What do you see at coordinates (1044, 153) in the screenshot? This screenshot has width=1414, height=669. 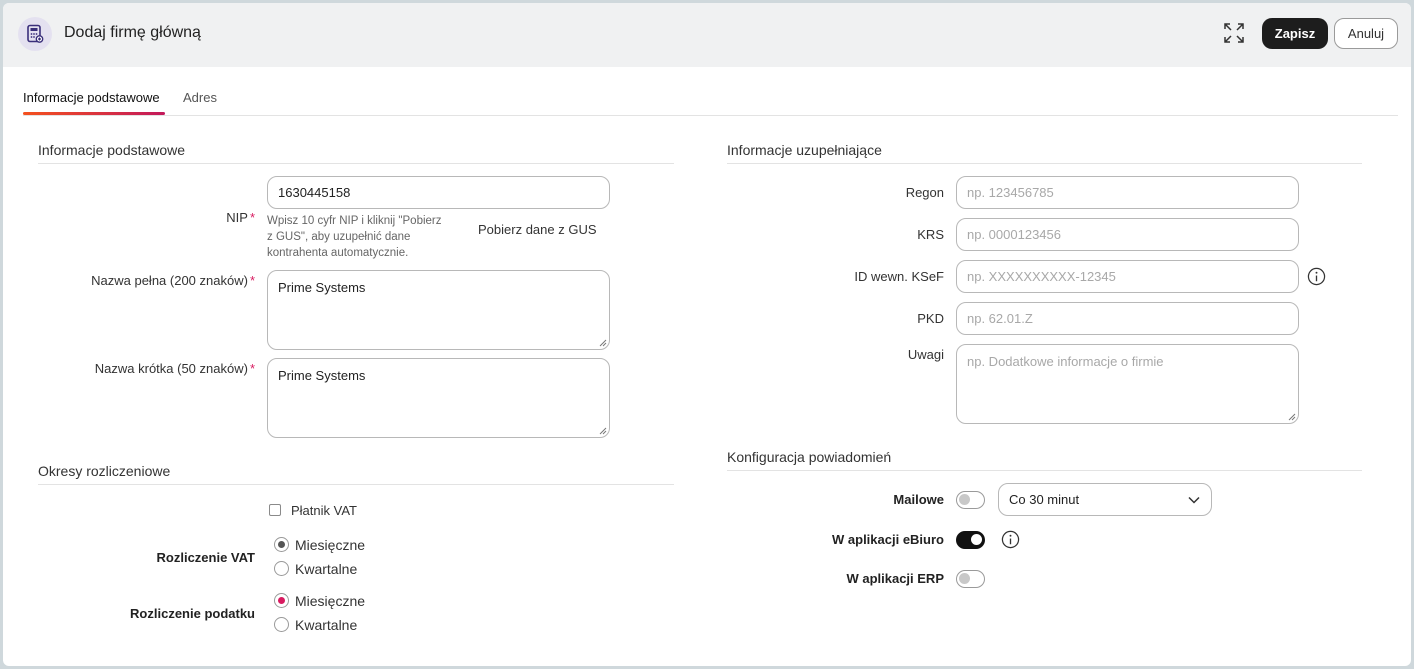 I see `section-extra-info-title: Informacje uzupełniające` at bounding box center [1044, 153].